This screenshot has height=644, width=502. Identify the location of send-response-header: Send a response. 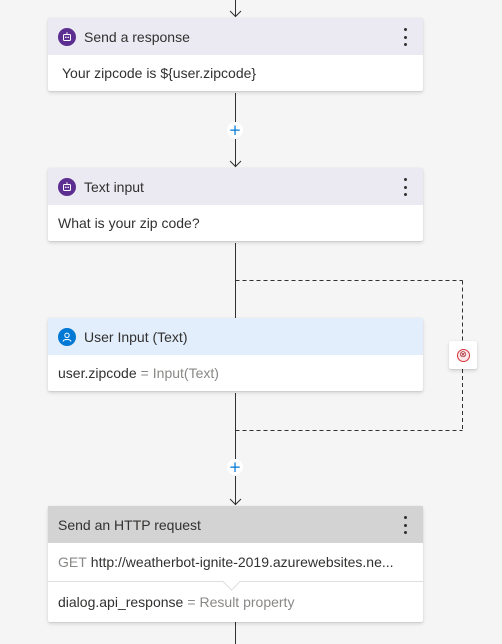
(235, 36).